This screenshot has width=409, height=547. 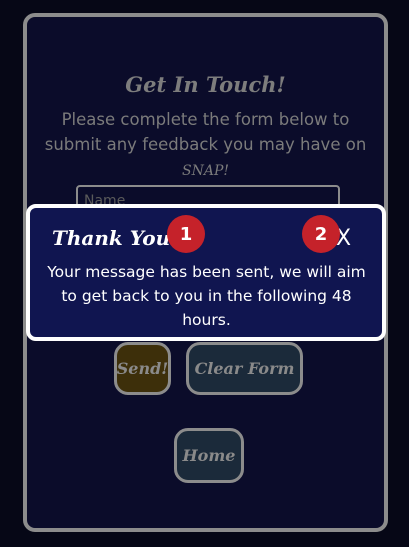 What do you see at coordinates (115, 238) in the screenshot?
I see `modal-title: Thank You!` at bounding box center [115, 238].